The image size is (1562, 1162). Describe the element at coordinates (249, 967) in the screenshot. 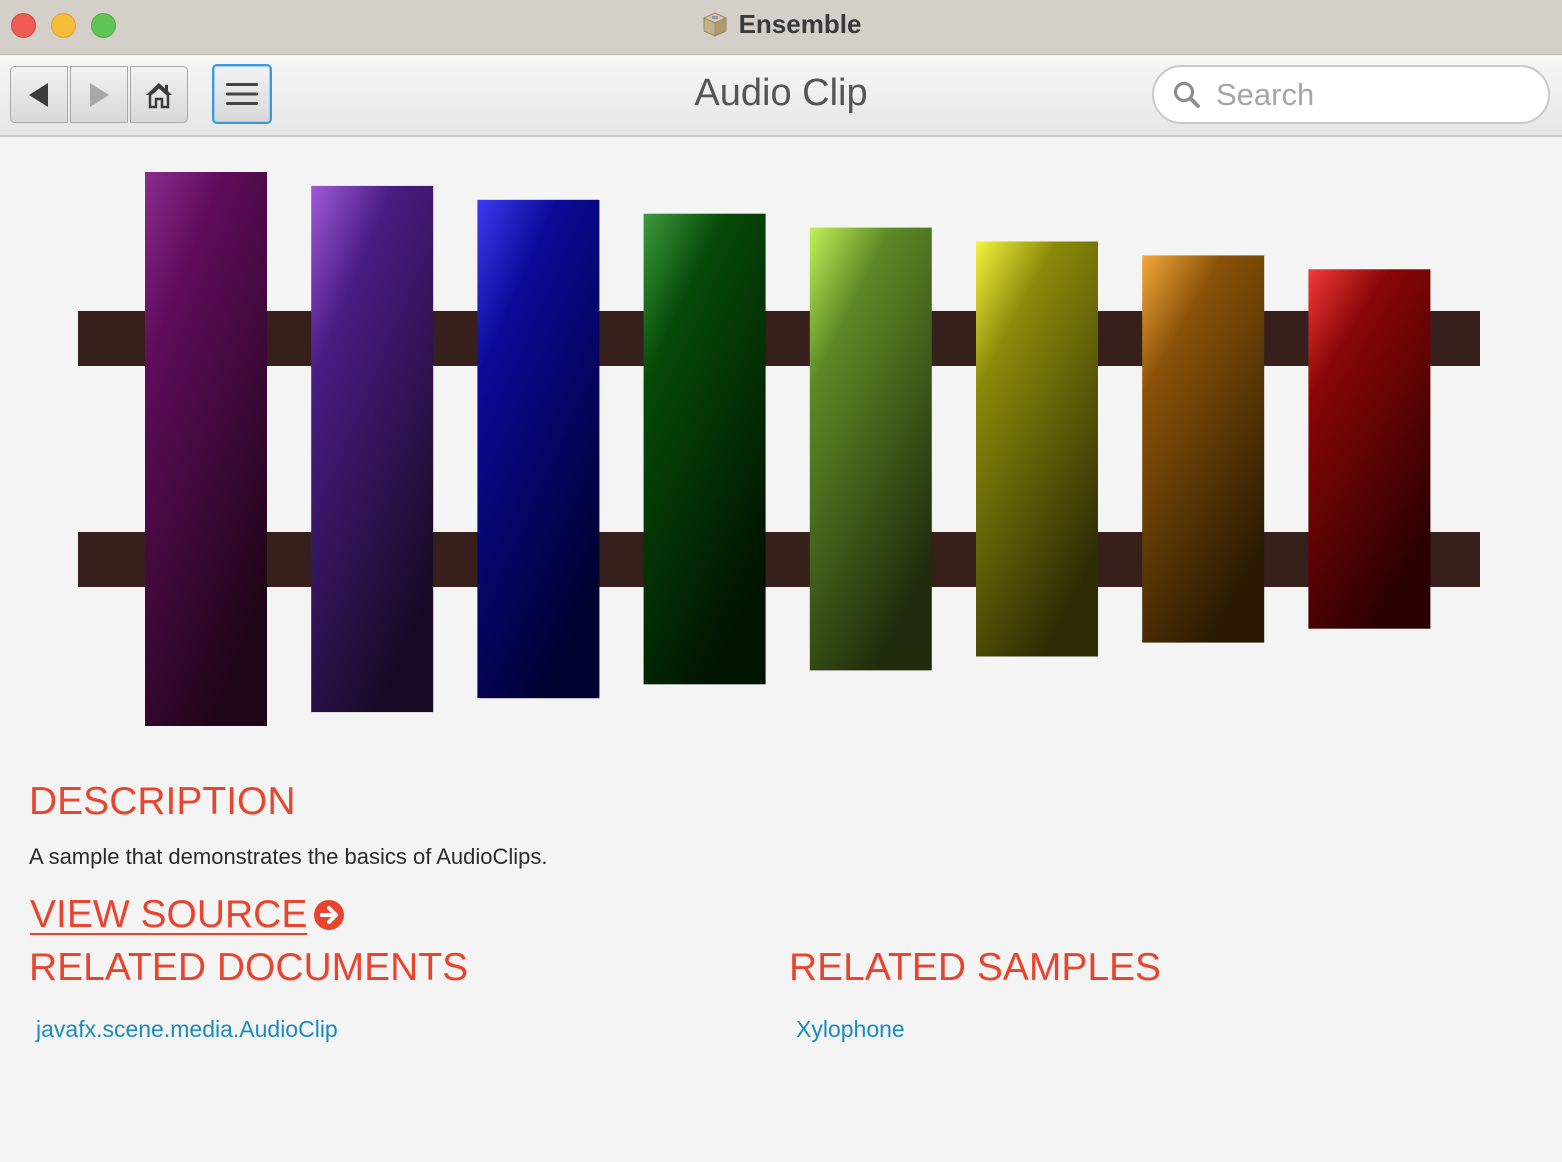

I see `related-documents-heading: RELATED DOCUMENTS` at that location.